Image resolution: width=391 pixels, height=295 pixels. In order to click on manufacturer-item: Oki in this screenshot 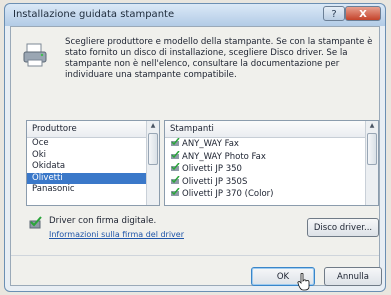, I will do `click(93, 156)`.